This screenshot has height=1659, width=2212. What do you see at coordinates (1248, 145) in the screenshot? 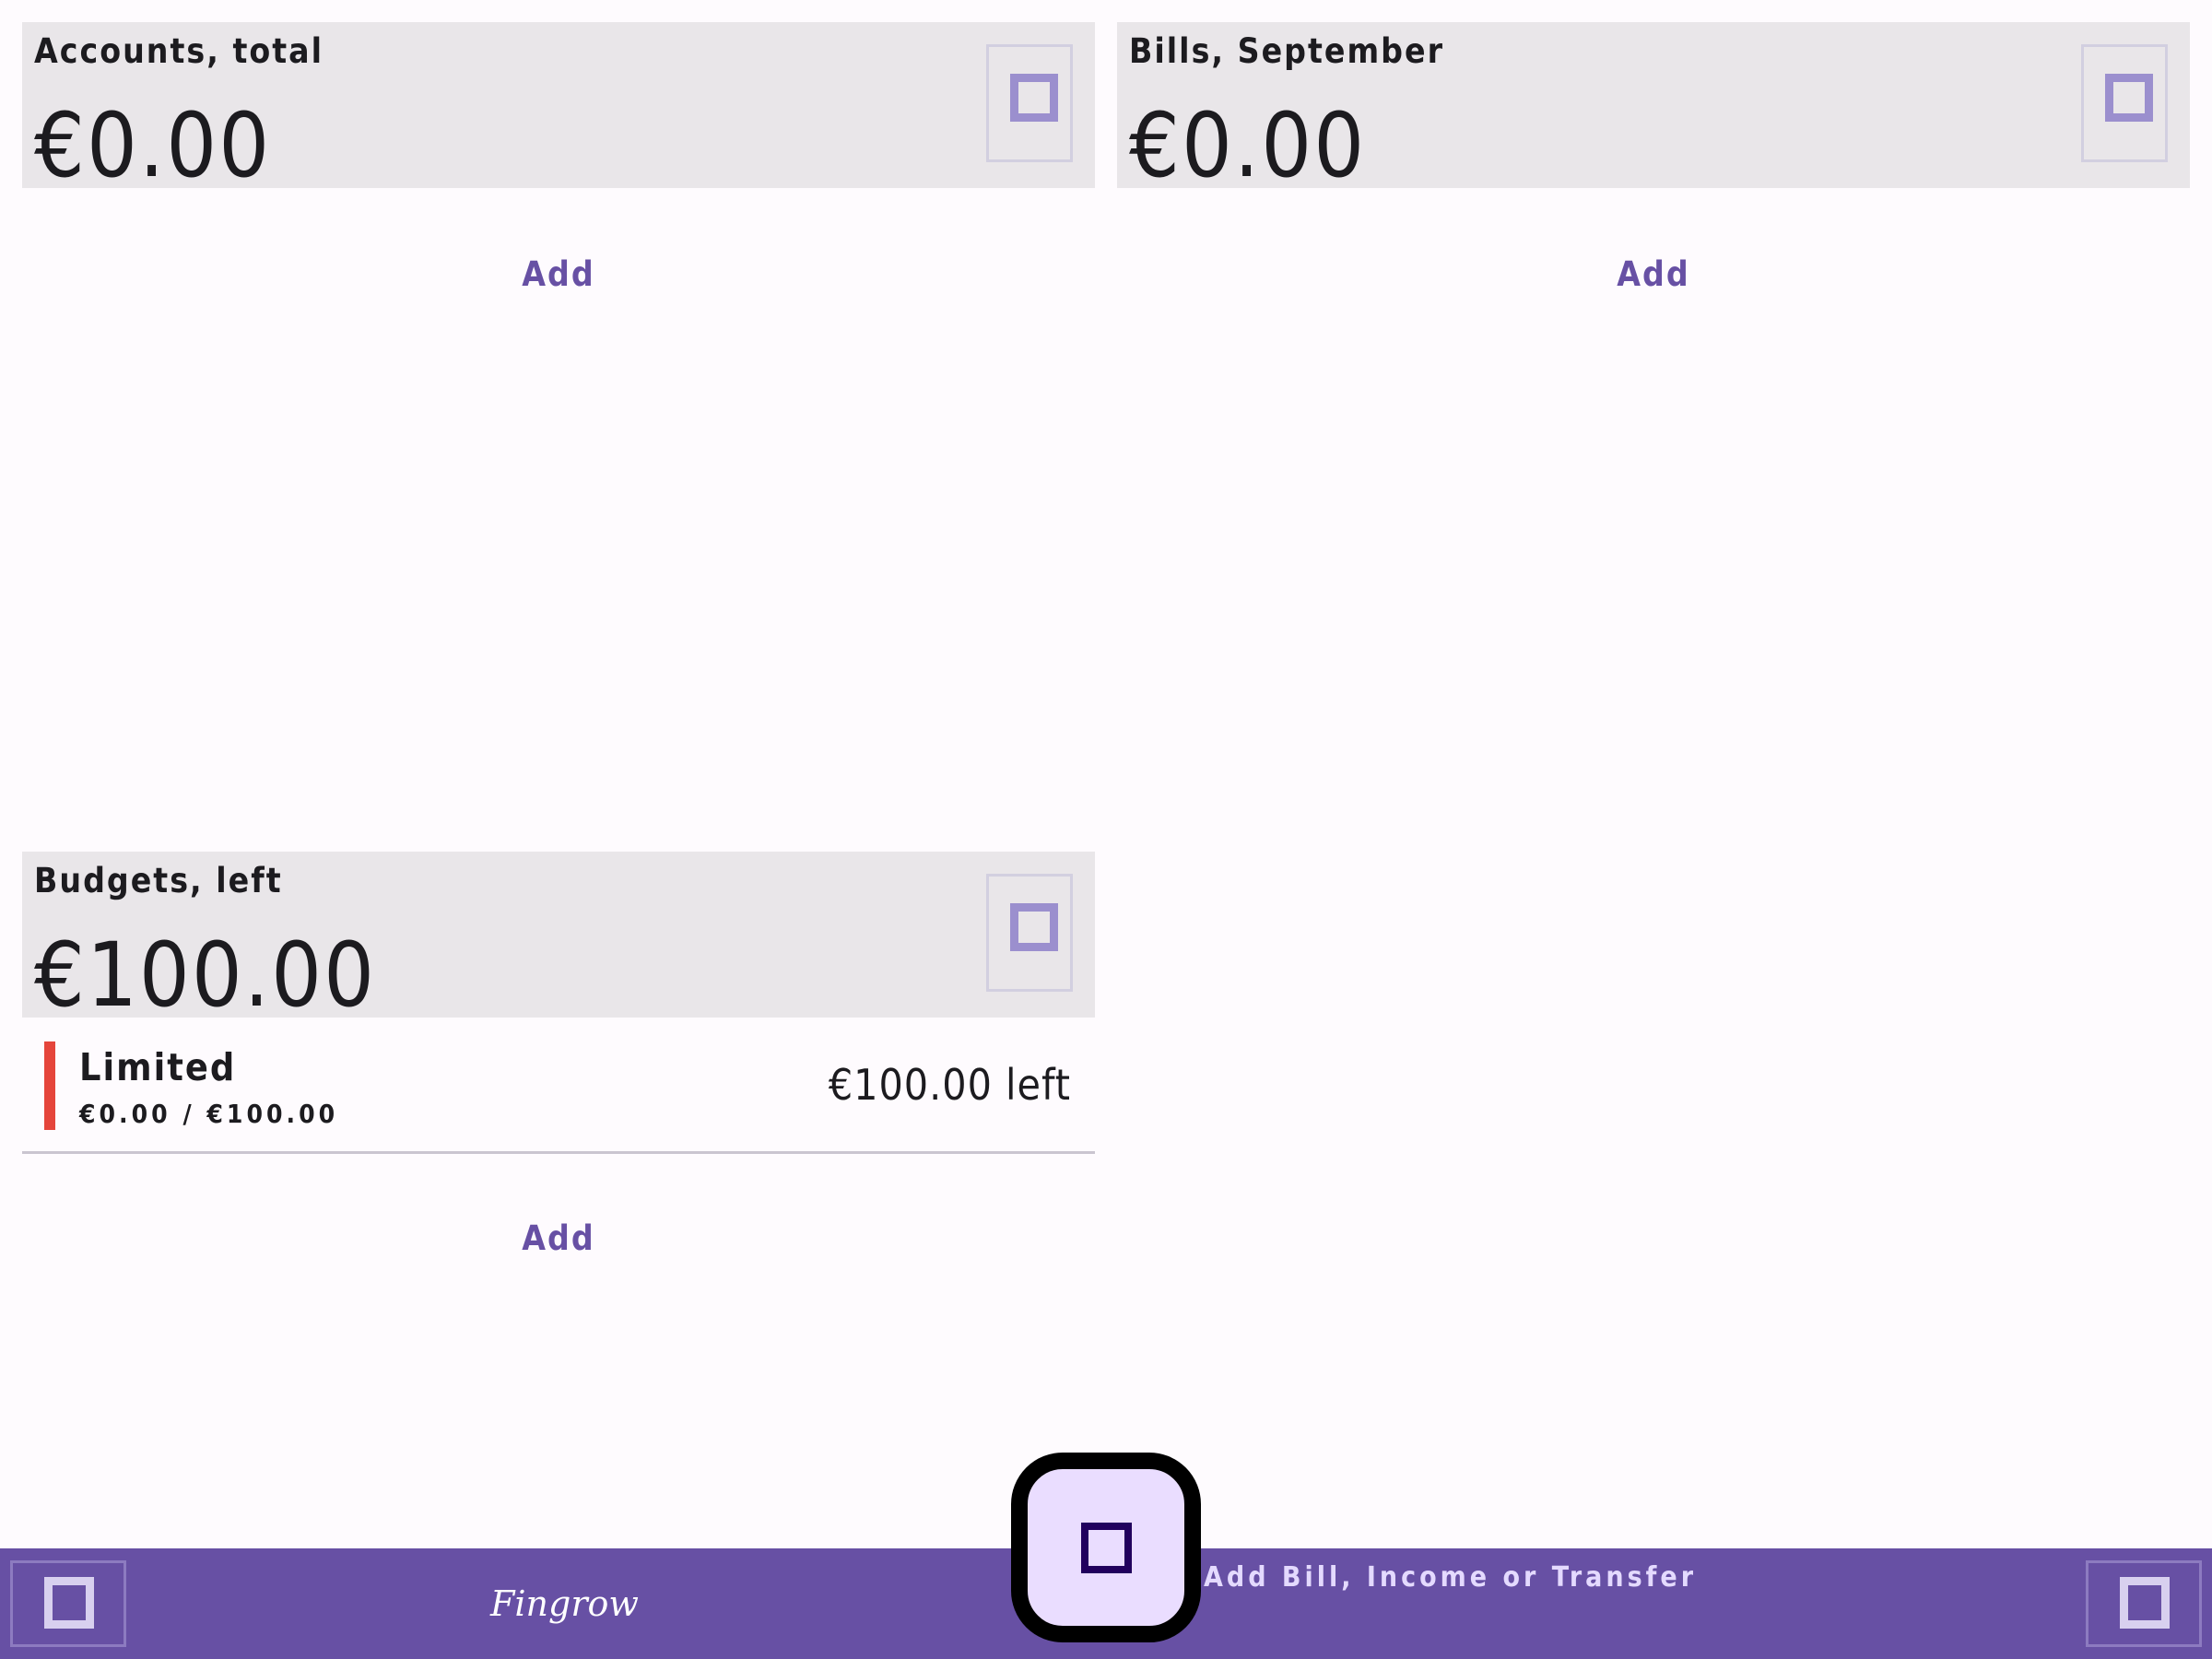
I see `bills-total-amount: €0.00` at bounding box center [1248, 145].